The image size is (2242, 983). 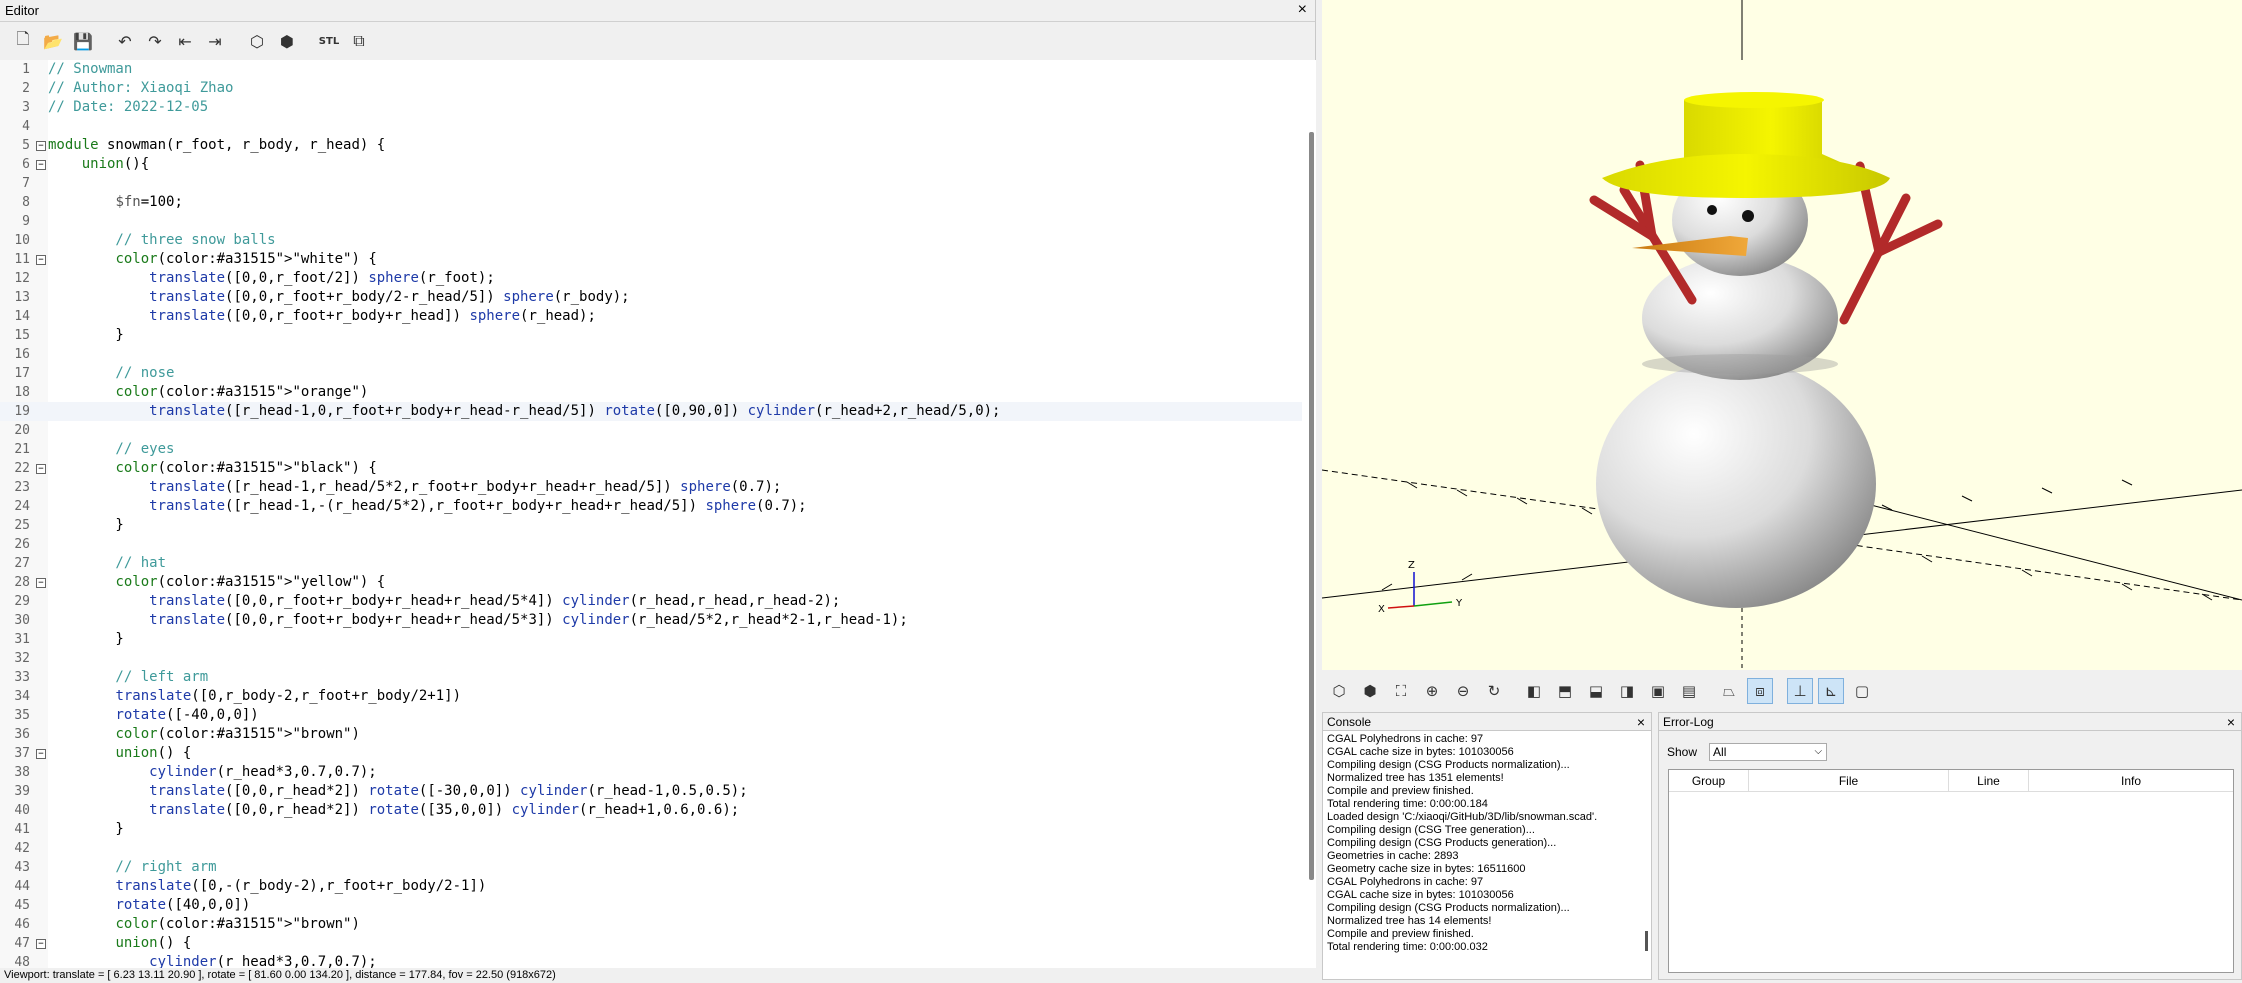 What do you see at coordinates (651, 107) in the screenshot?
I see `code-line: 3 // Date: 2022-12-05` at bounding box center [651, 107].